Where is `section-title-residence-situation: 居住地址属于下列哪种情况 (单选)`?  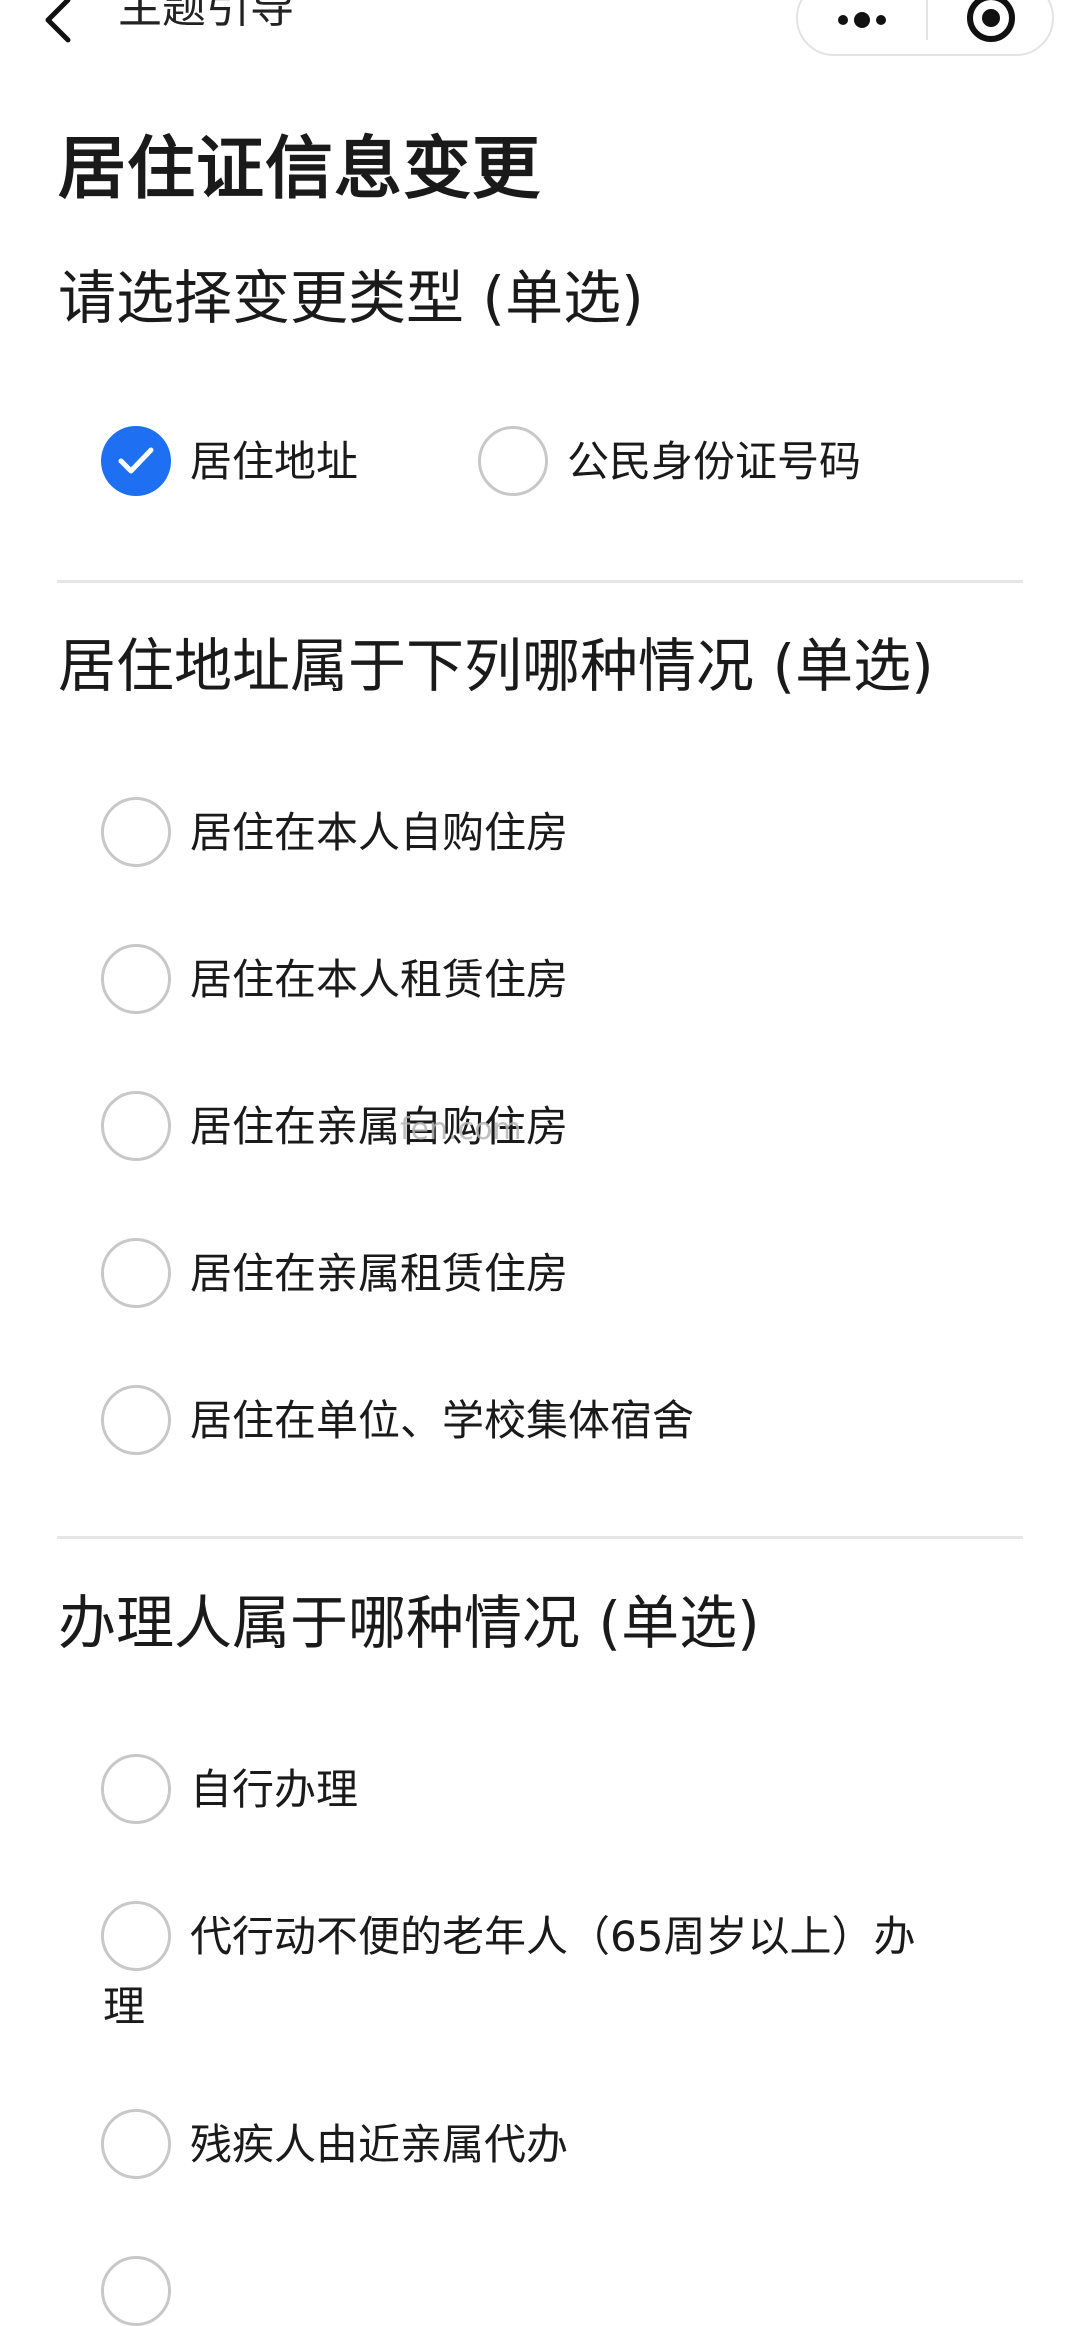 section-title-residence-situation: 居住地址属于下列哪种情况 (单选) is located at coordinates (496, 666).